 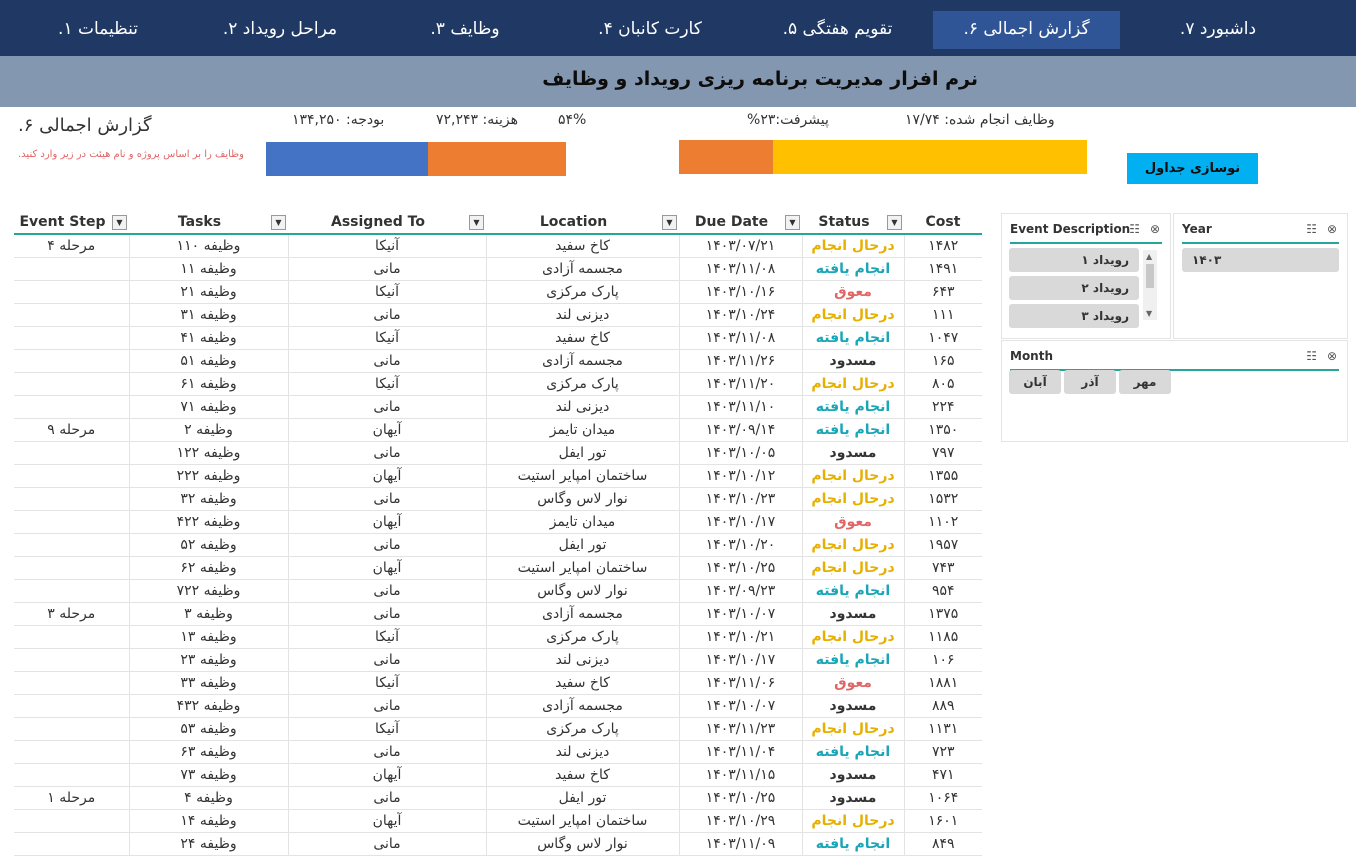 What do you see at coordinates (853, 683) in the screenshot?
I see `cell-status: معوق` at bounding box center [853, 683].